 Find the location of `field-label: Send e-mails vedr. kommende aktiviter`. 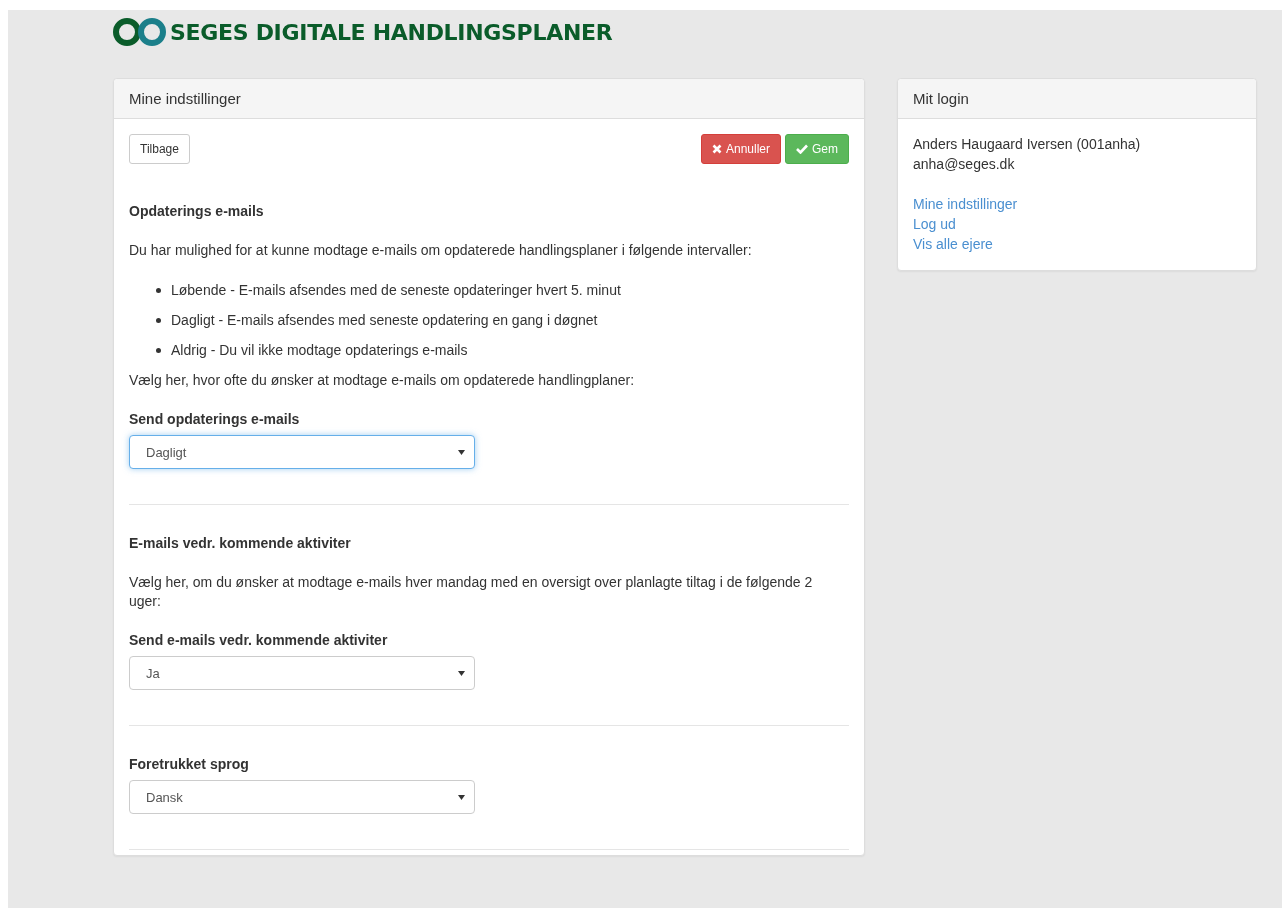

field-label: Send e-mails vedr. kommende aktiviter is located at coordinates (259, 640).